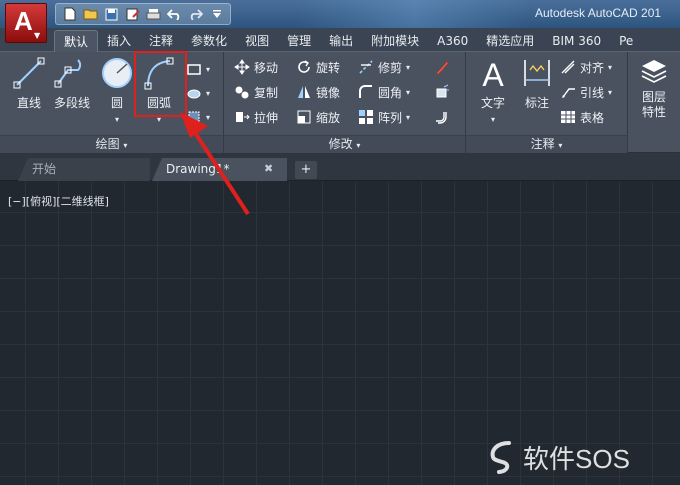  Describe the element at coordinates (29, 91) in the screenshot. I see `line-button: 直线` at that location.